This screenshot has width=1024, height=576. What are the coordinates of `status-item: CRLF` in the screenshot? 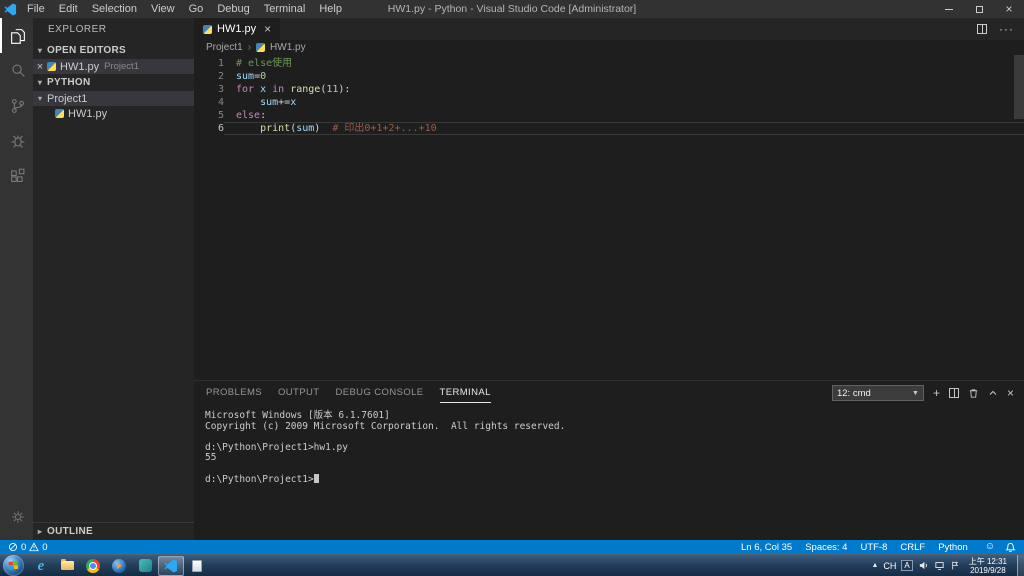 It's located at (912, 547).